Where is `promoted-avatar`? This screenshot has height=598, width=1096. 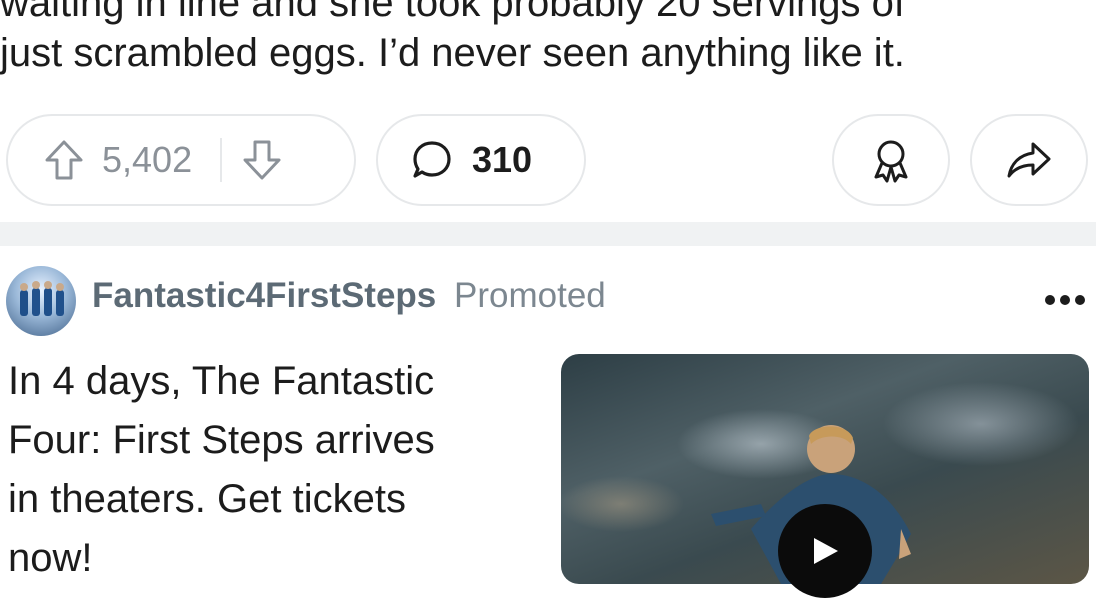
promoted-avatar is located at coordinates (41, 301).